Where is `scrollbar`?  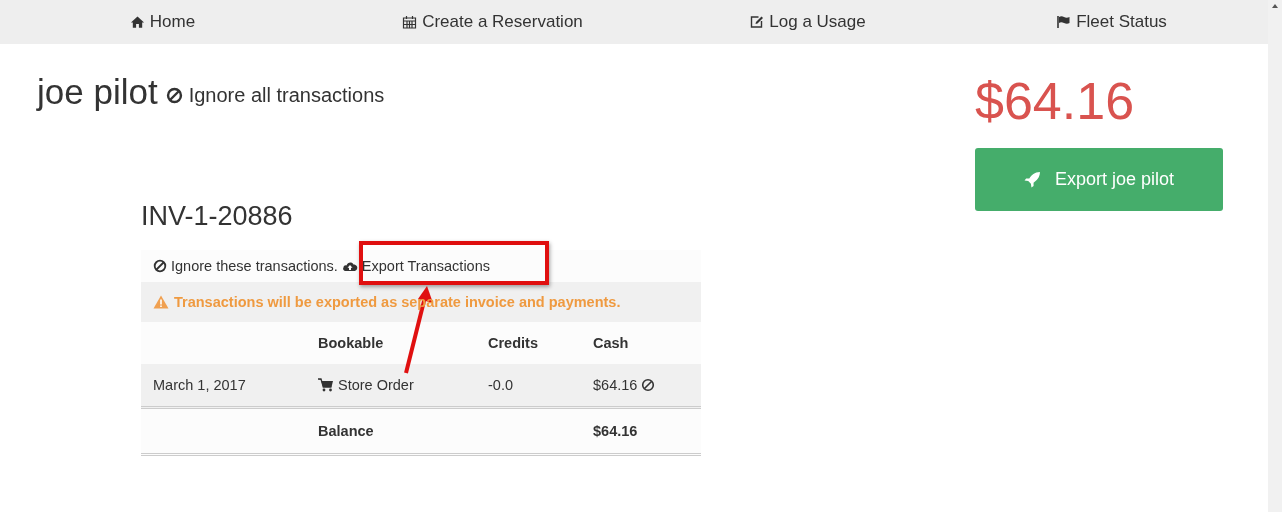
scrollbar is located at coordinates (1275, 256).